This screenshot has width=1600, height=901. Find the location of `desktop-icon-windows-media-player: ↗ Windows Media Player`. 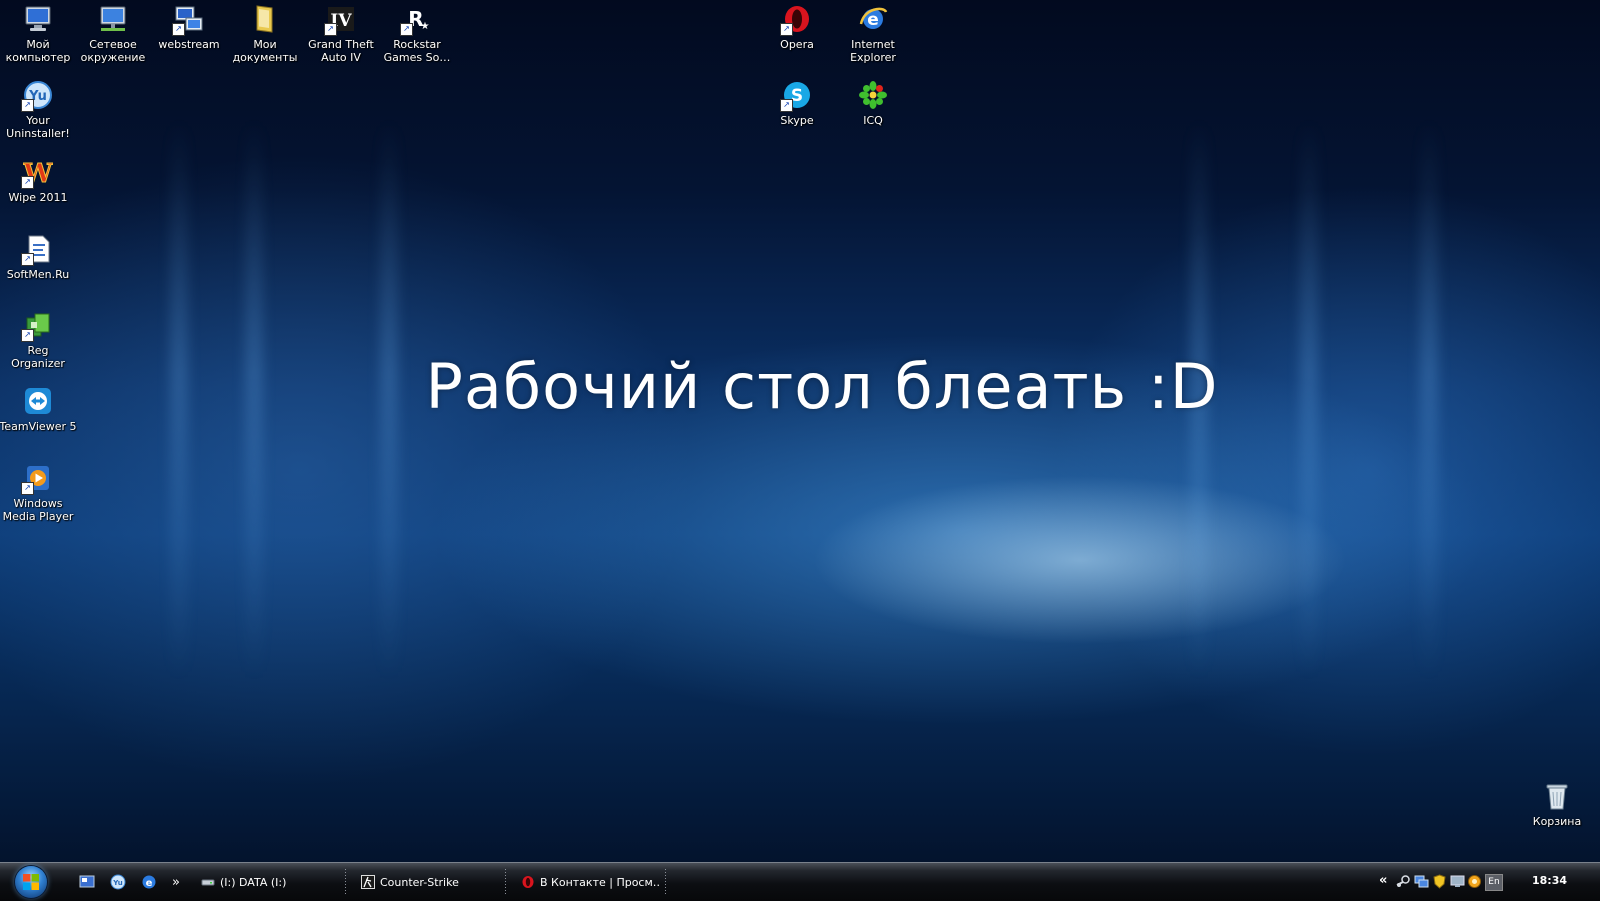

desktop-icon-windows-media-player: ↗ Windows Media Player is located at coordinates (38, 492).